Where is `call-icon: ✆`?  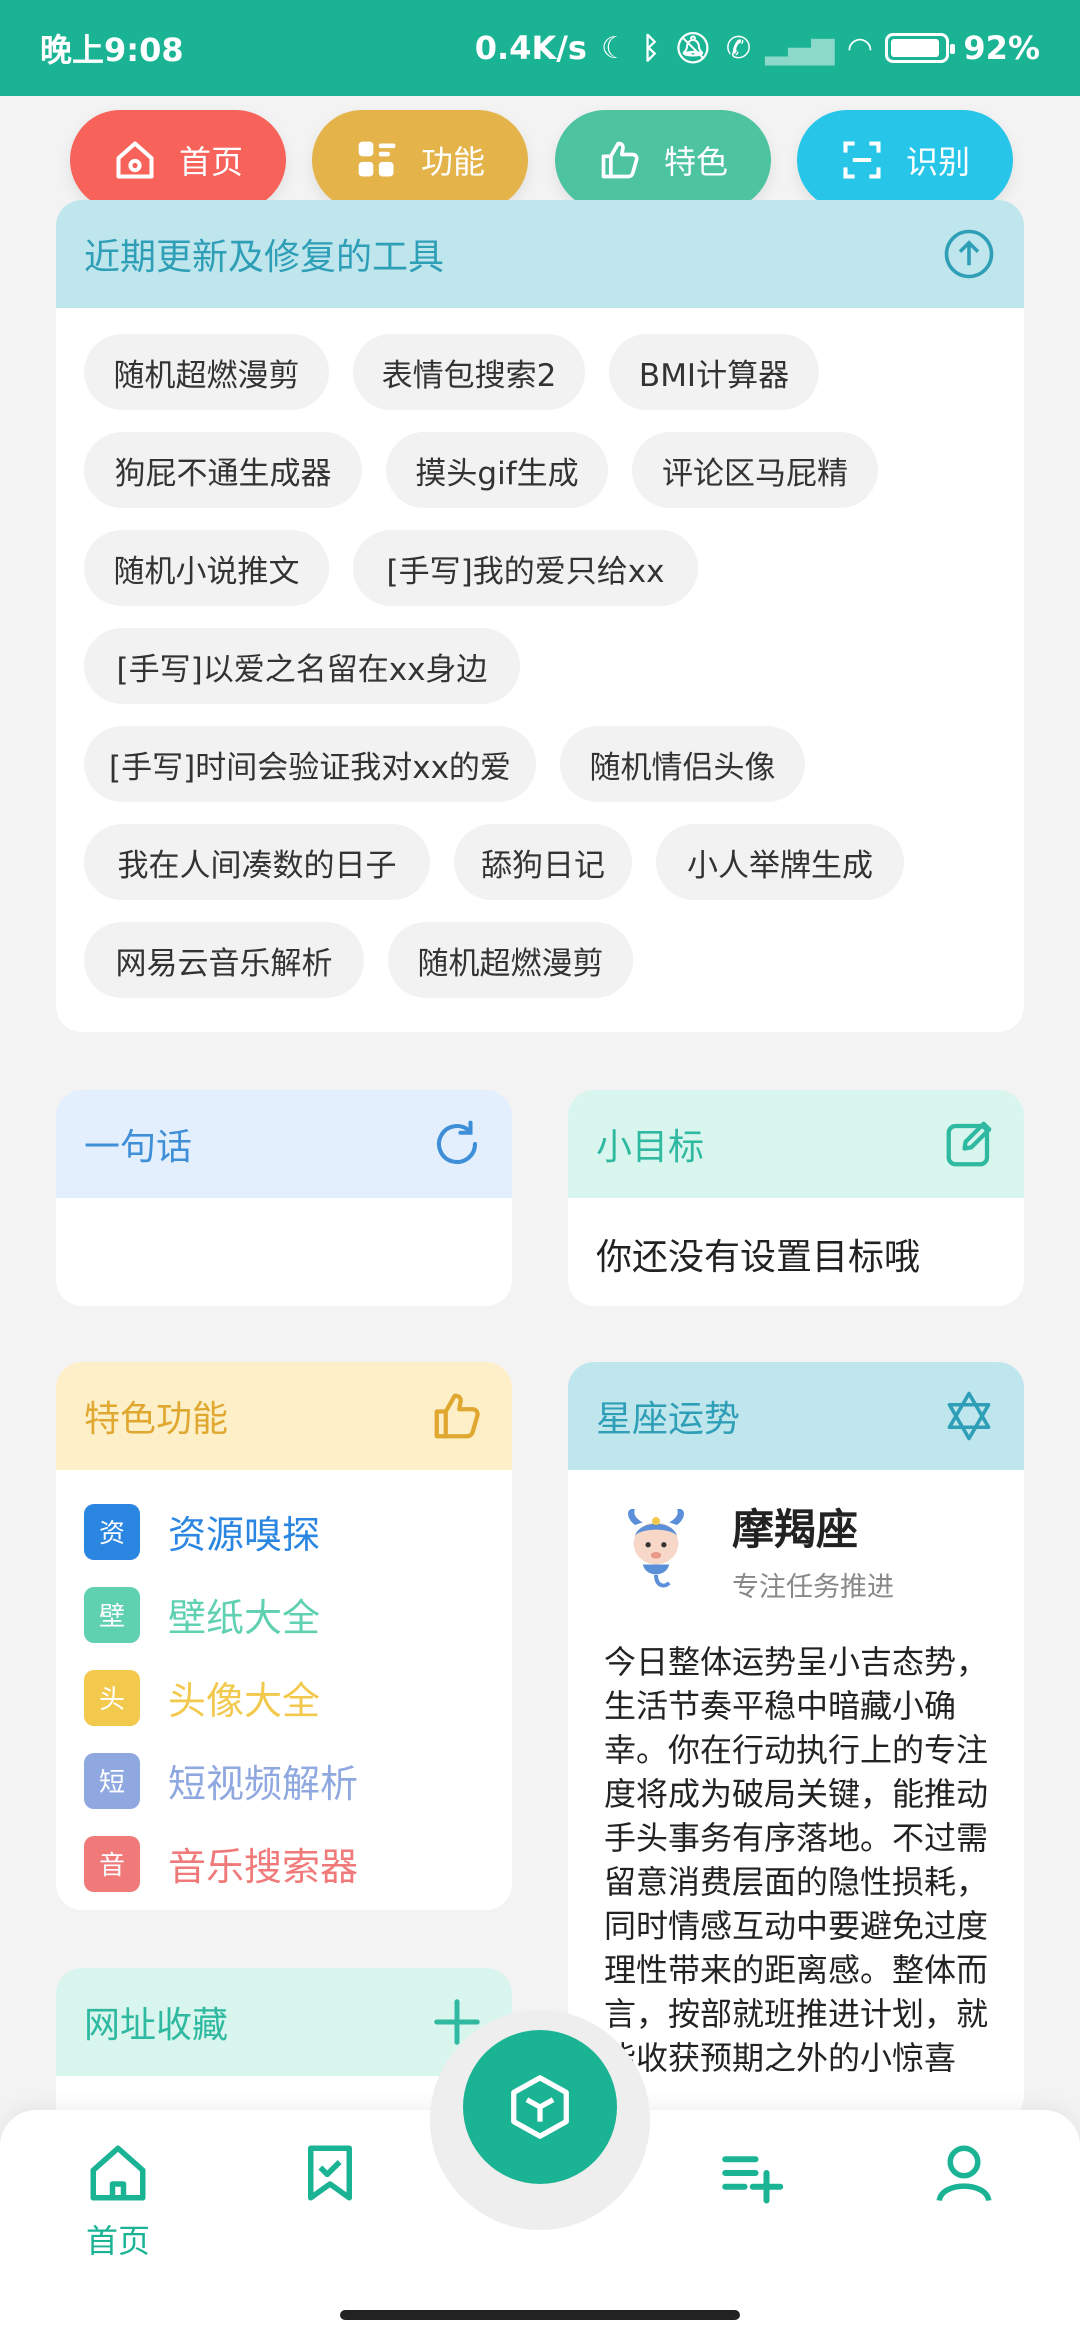
call-icon: ✆ is located at coordinates (738, 48).